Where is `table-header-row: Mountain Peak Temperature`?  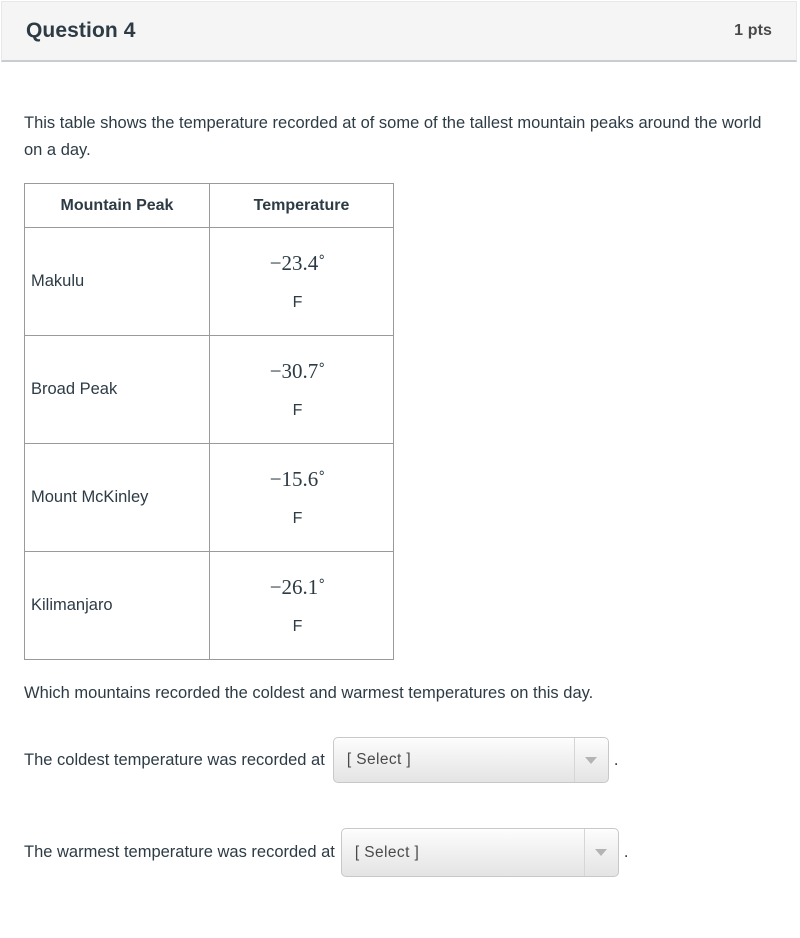 table-header-row: Mountain Peak Temperature is located at coordinates (209, 205).